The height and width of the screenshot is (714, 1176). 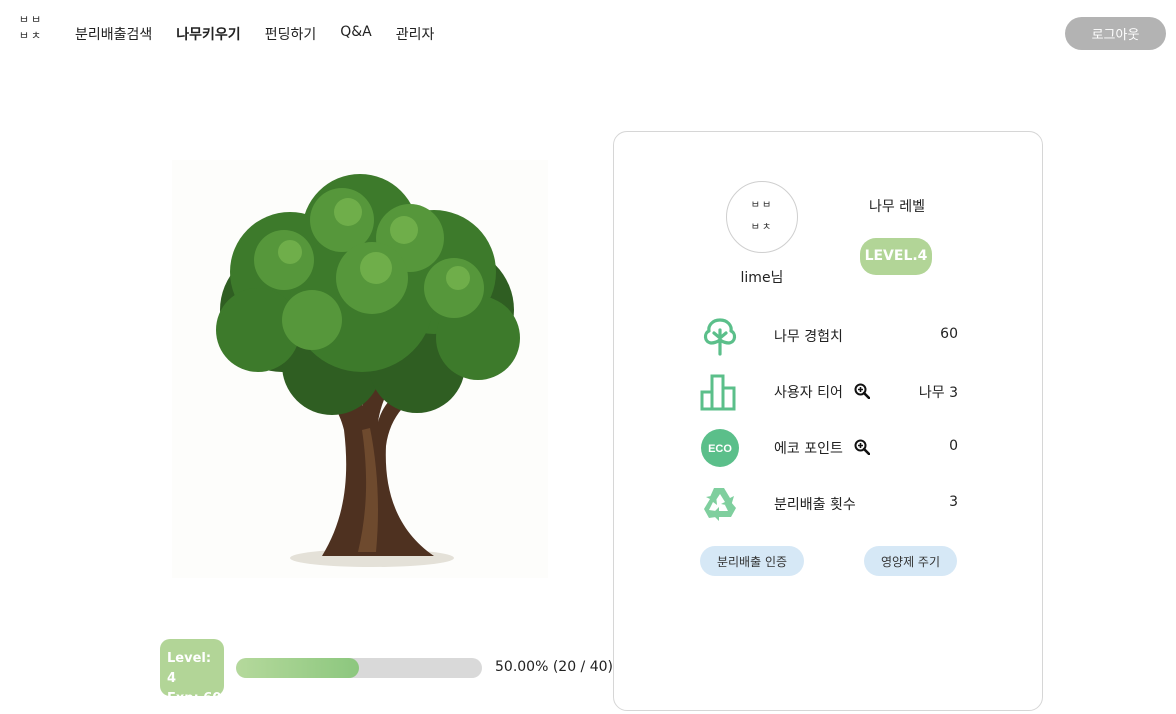 I want to click on stat-value: 나무 3, so click(x=938, y=393).